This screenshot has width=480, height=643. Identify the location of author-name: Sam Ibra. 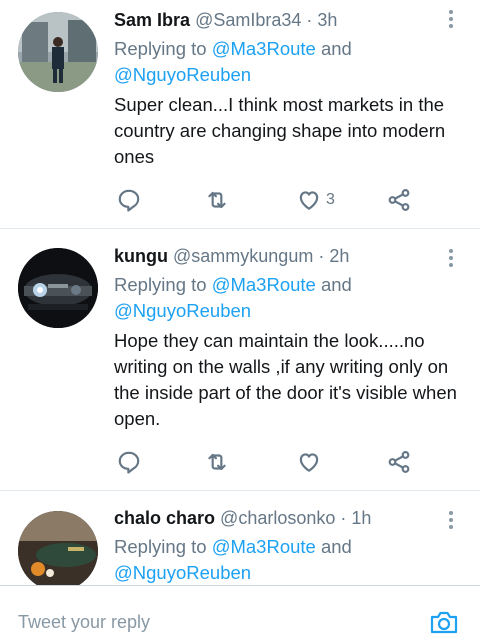
(152, 20).